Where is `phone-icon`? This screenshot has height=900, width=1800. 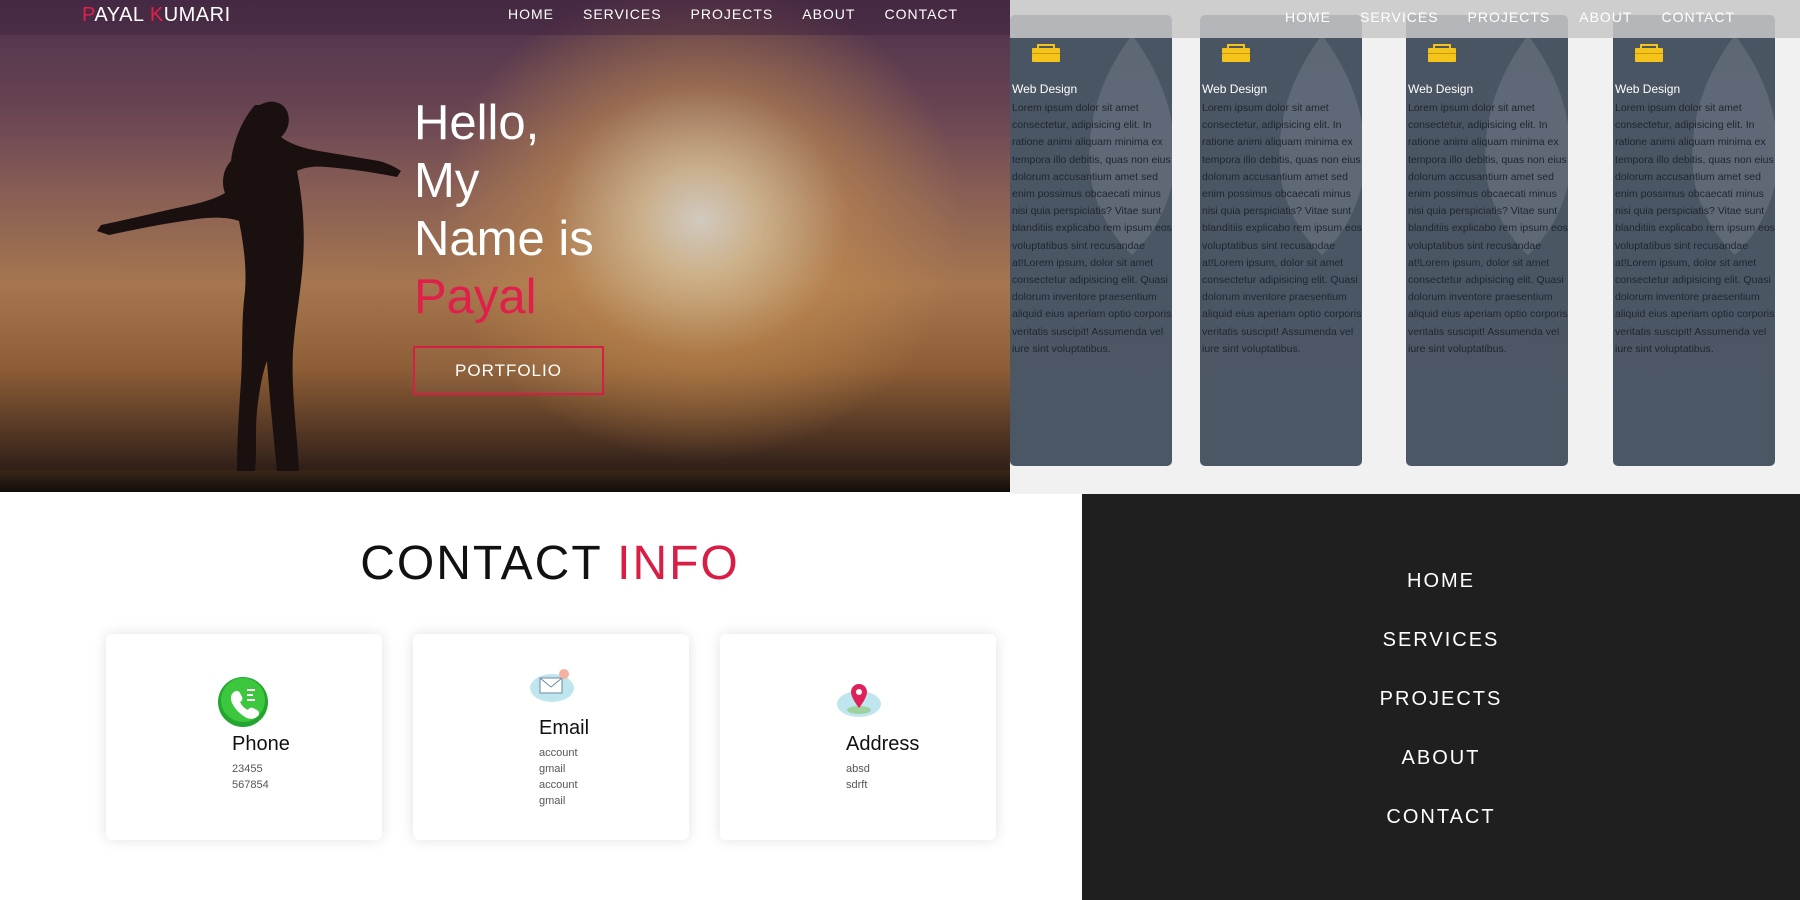
phone-icon is located at coordinates (243, 702).